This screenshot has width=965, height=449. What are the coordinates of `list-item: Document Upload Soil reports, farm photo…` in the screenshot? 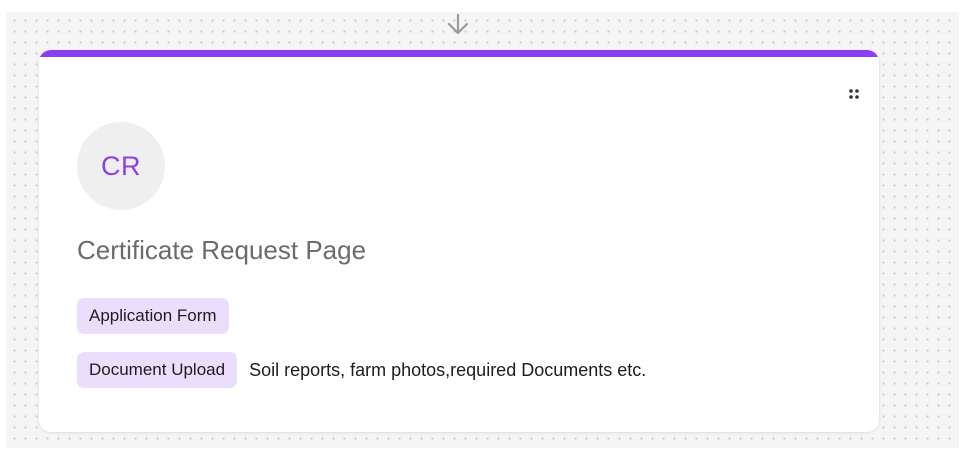 It's located at (361, 370).